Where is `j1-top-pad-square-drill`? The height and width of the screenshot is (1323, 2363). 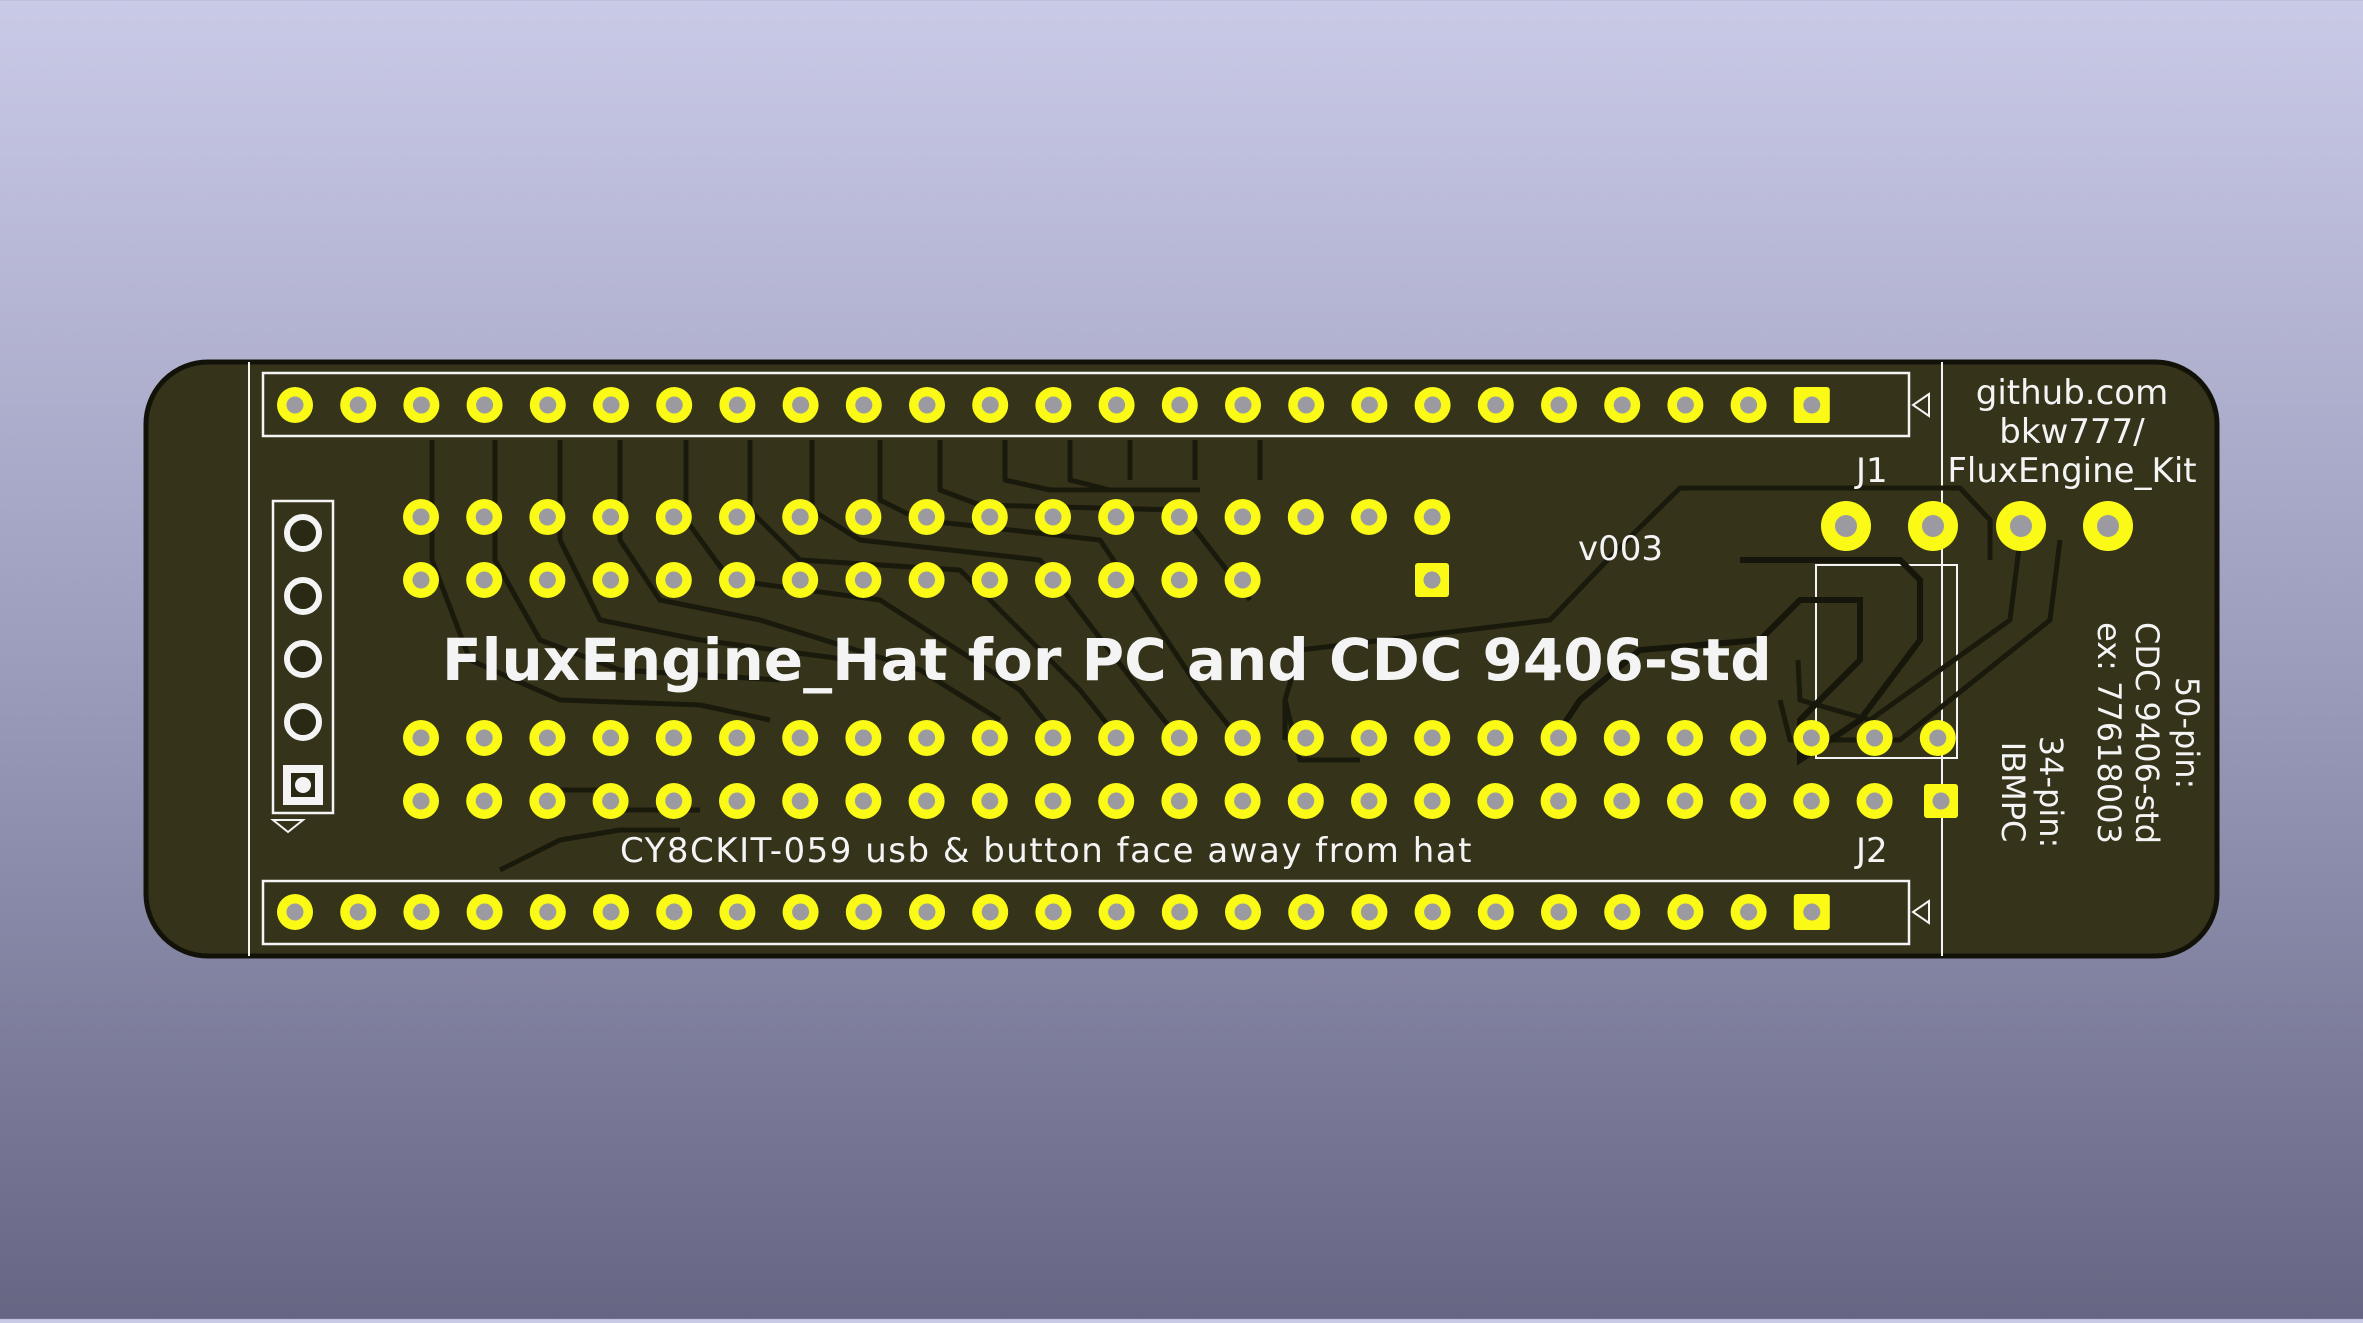 j1-top-pad-square-drill is located at coordinates (1812, 405).